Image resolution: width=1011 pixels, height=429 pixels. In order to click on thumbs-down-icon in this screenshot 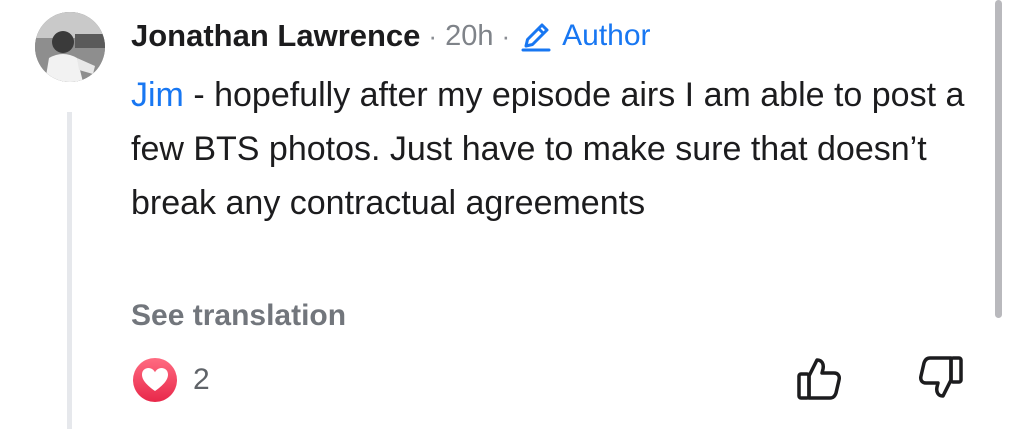, I will do `click(941, 377)`.